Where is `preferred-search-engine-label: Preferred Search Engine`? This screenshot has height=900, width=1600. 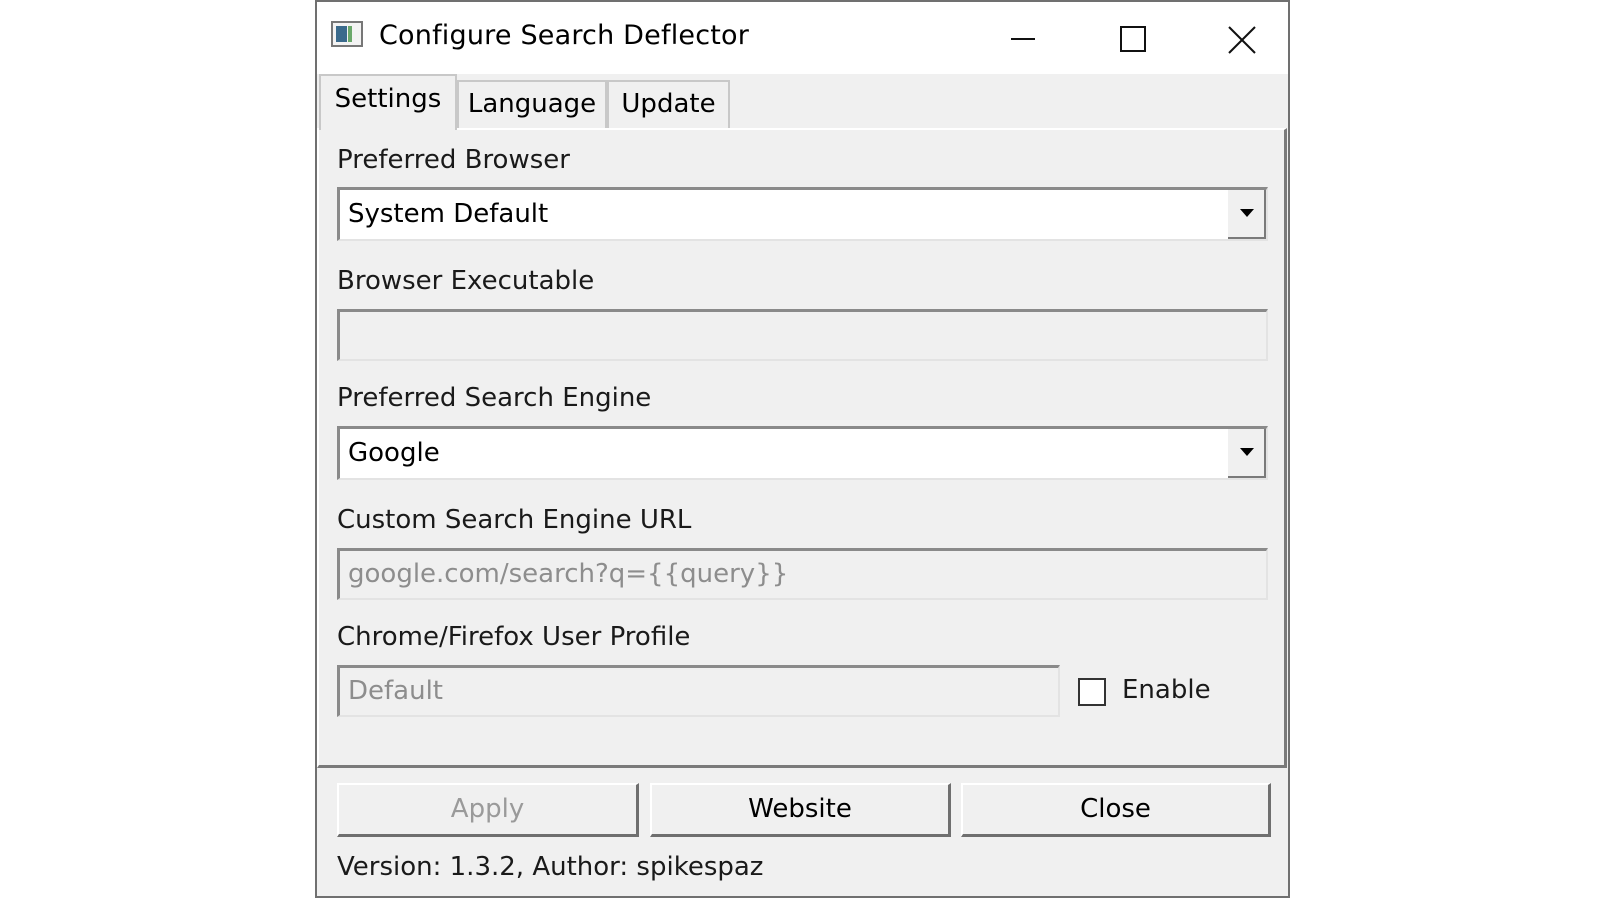
preferred-search-engine-label: Preferred Search Engine is located at coordinates (494, 398).